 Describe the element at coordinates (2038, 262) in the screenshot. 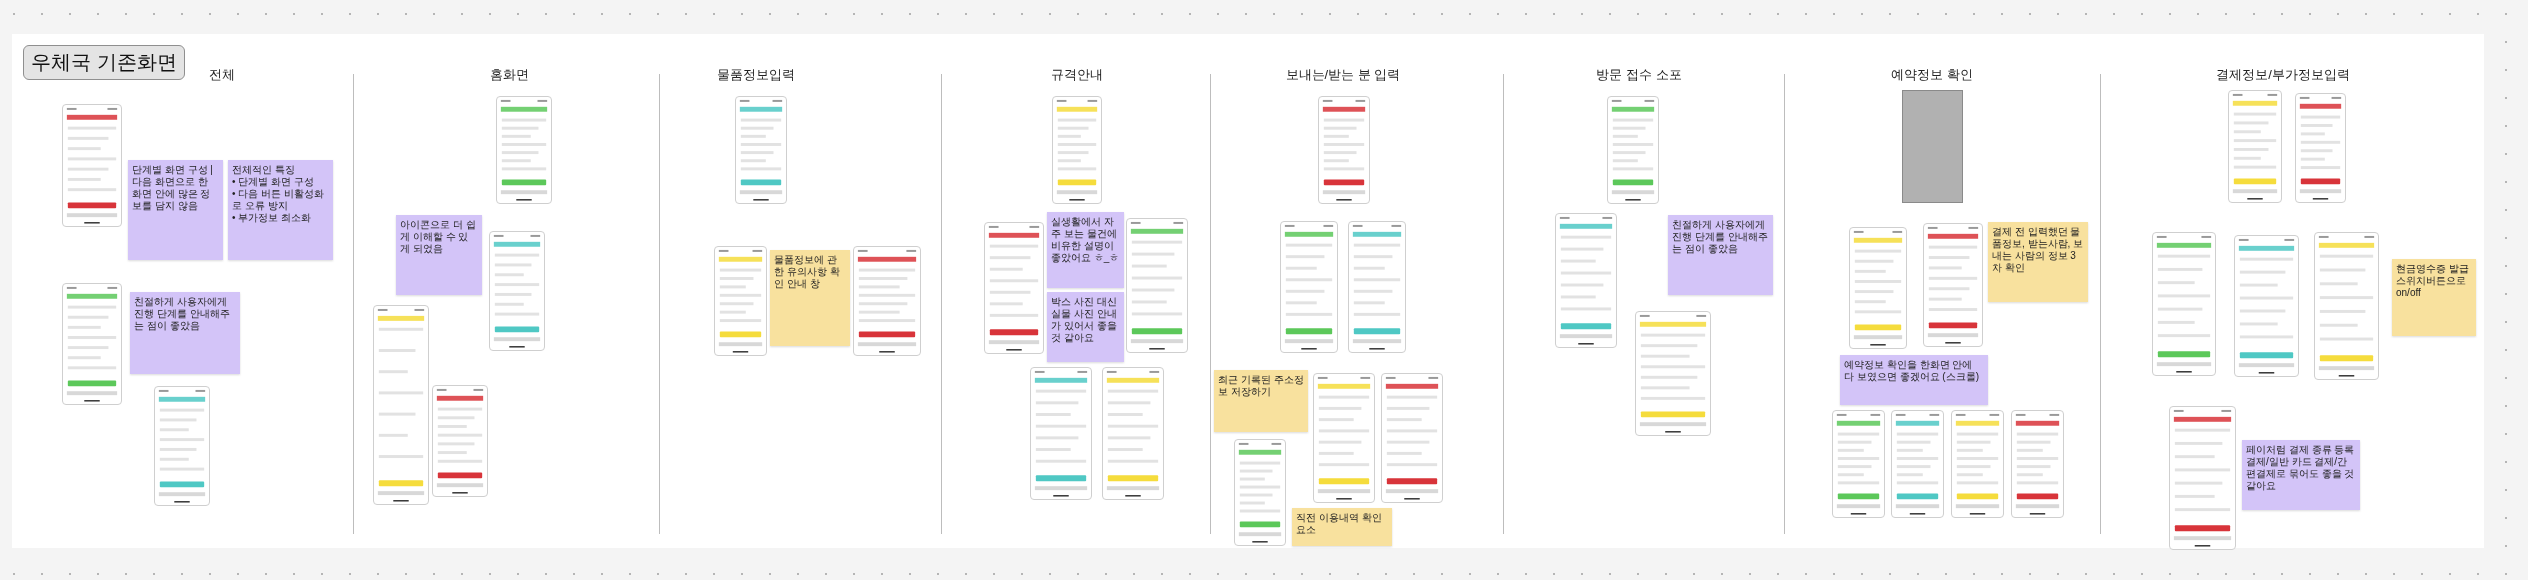

I see `sticky-note: 결제 전 입력했던 물품정보, 받는사람, 보내는 사람의 정보 3차 확인` at that location.